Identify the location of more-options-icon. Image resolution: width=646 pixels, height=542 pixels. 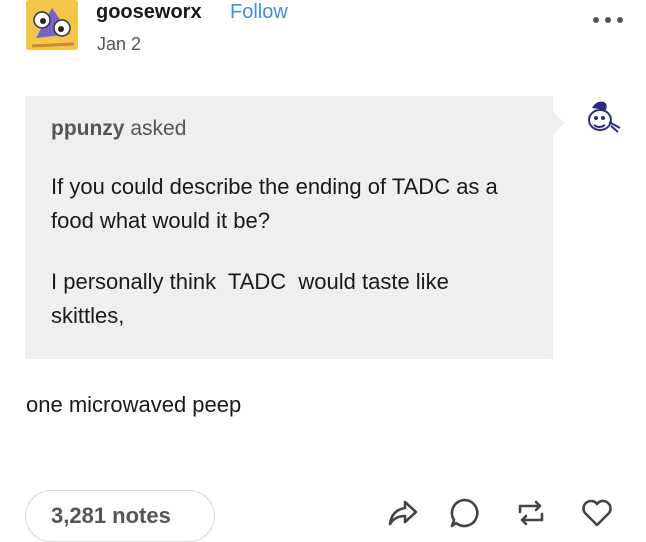
(608, 20).